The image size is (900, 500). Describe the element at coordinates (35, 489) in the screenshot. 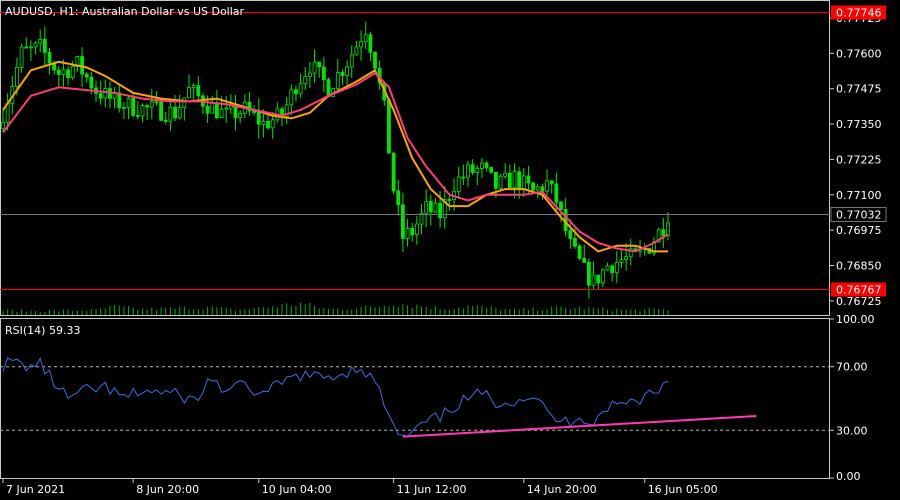

I see `time-tick-label: 7 Jun 2021` at that location.